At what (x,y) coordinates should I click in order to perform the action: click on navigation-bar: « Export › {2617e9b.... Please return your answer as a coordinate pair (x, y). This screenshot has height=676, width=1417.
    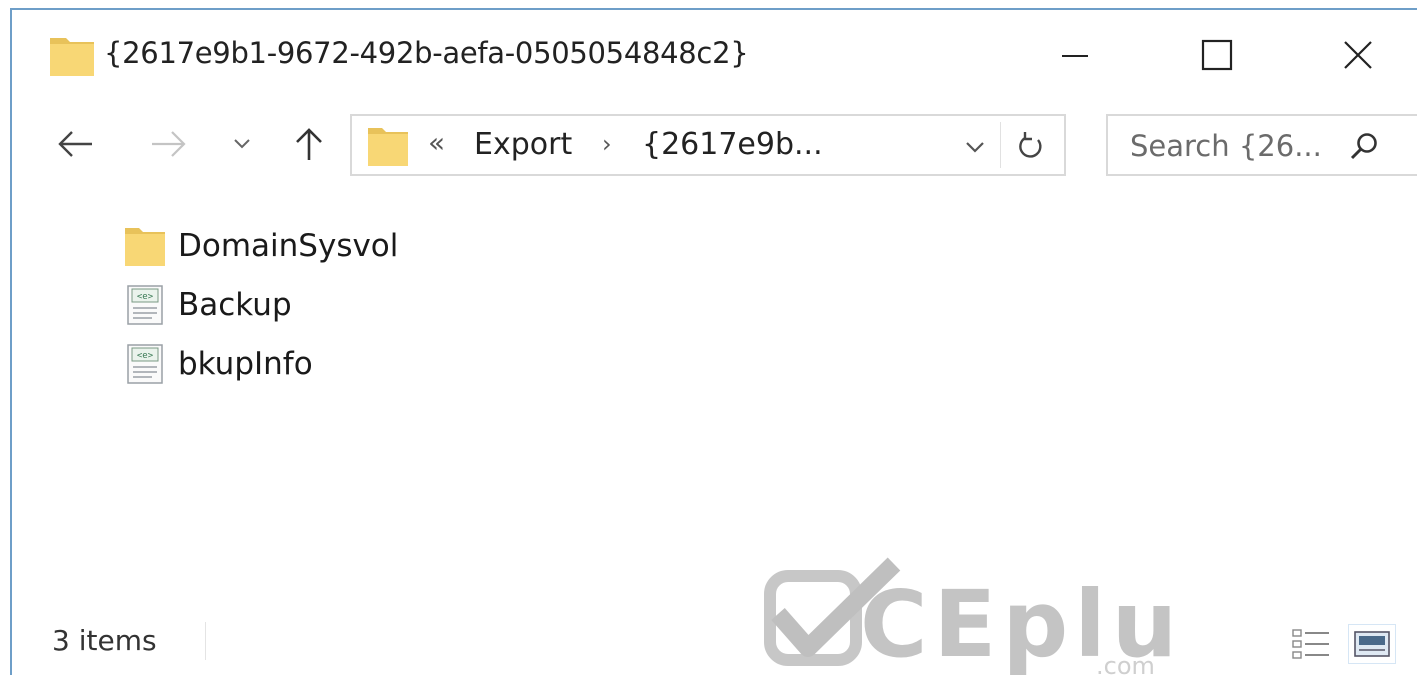
    Looking at the image, I should click on (714, 145).